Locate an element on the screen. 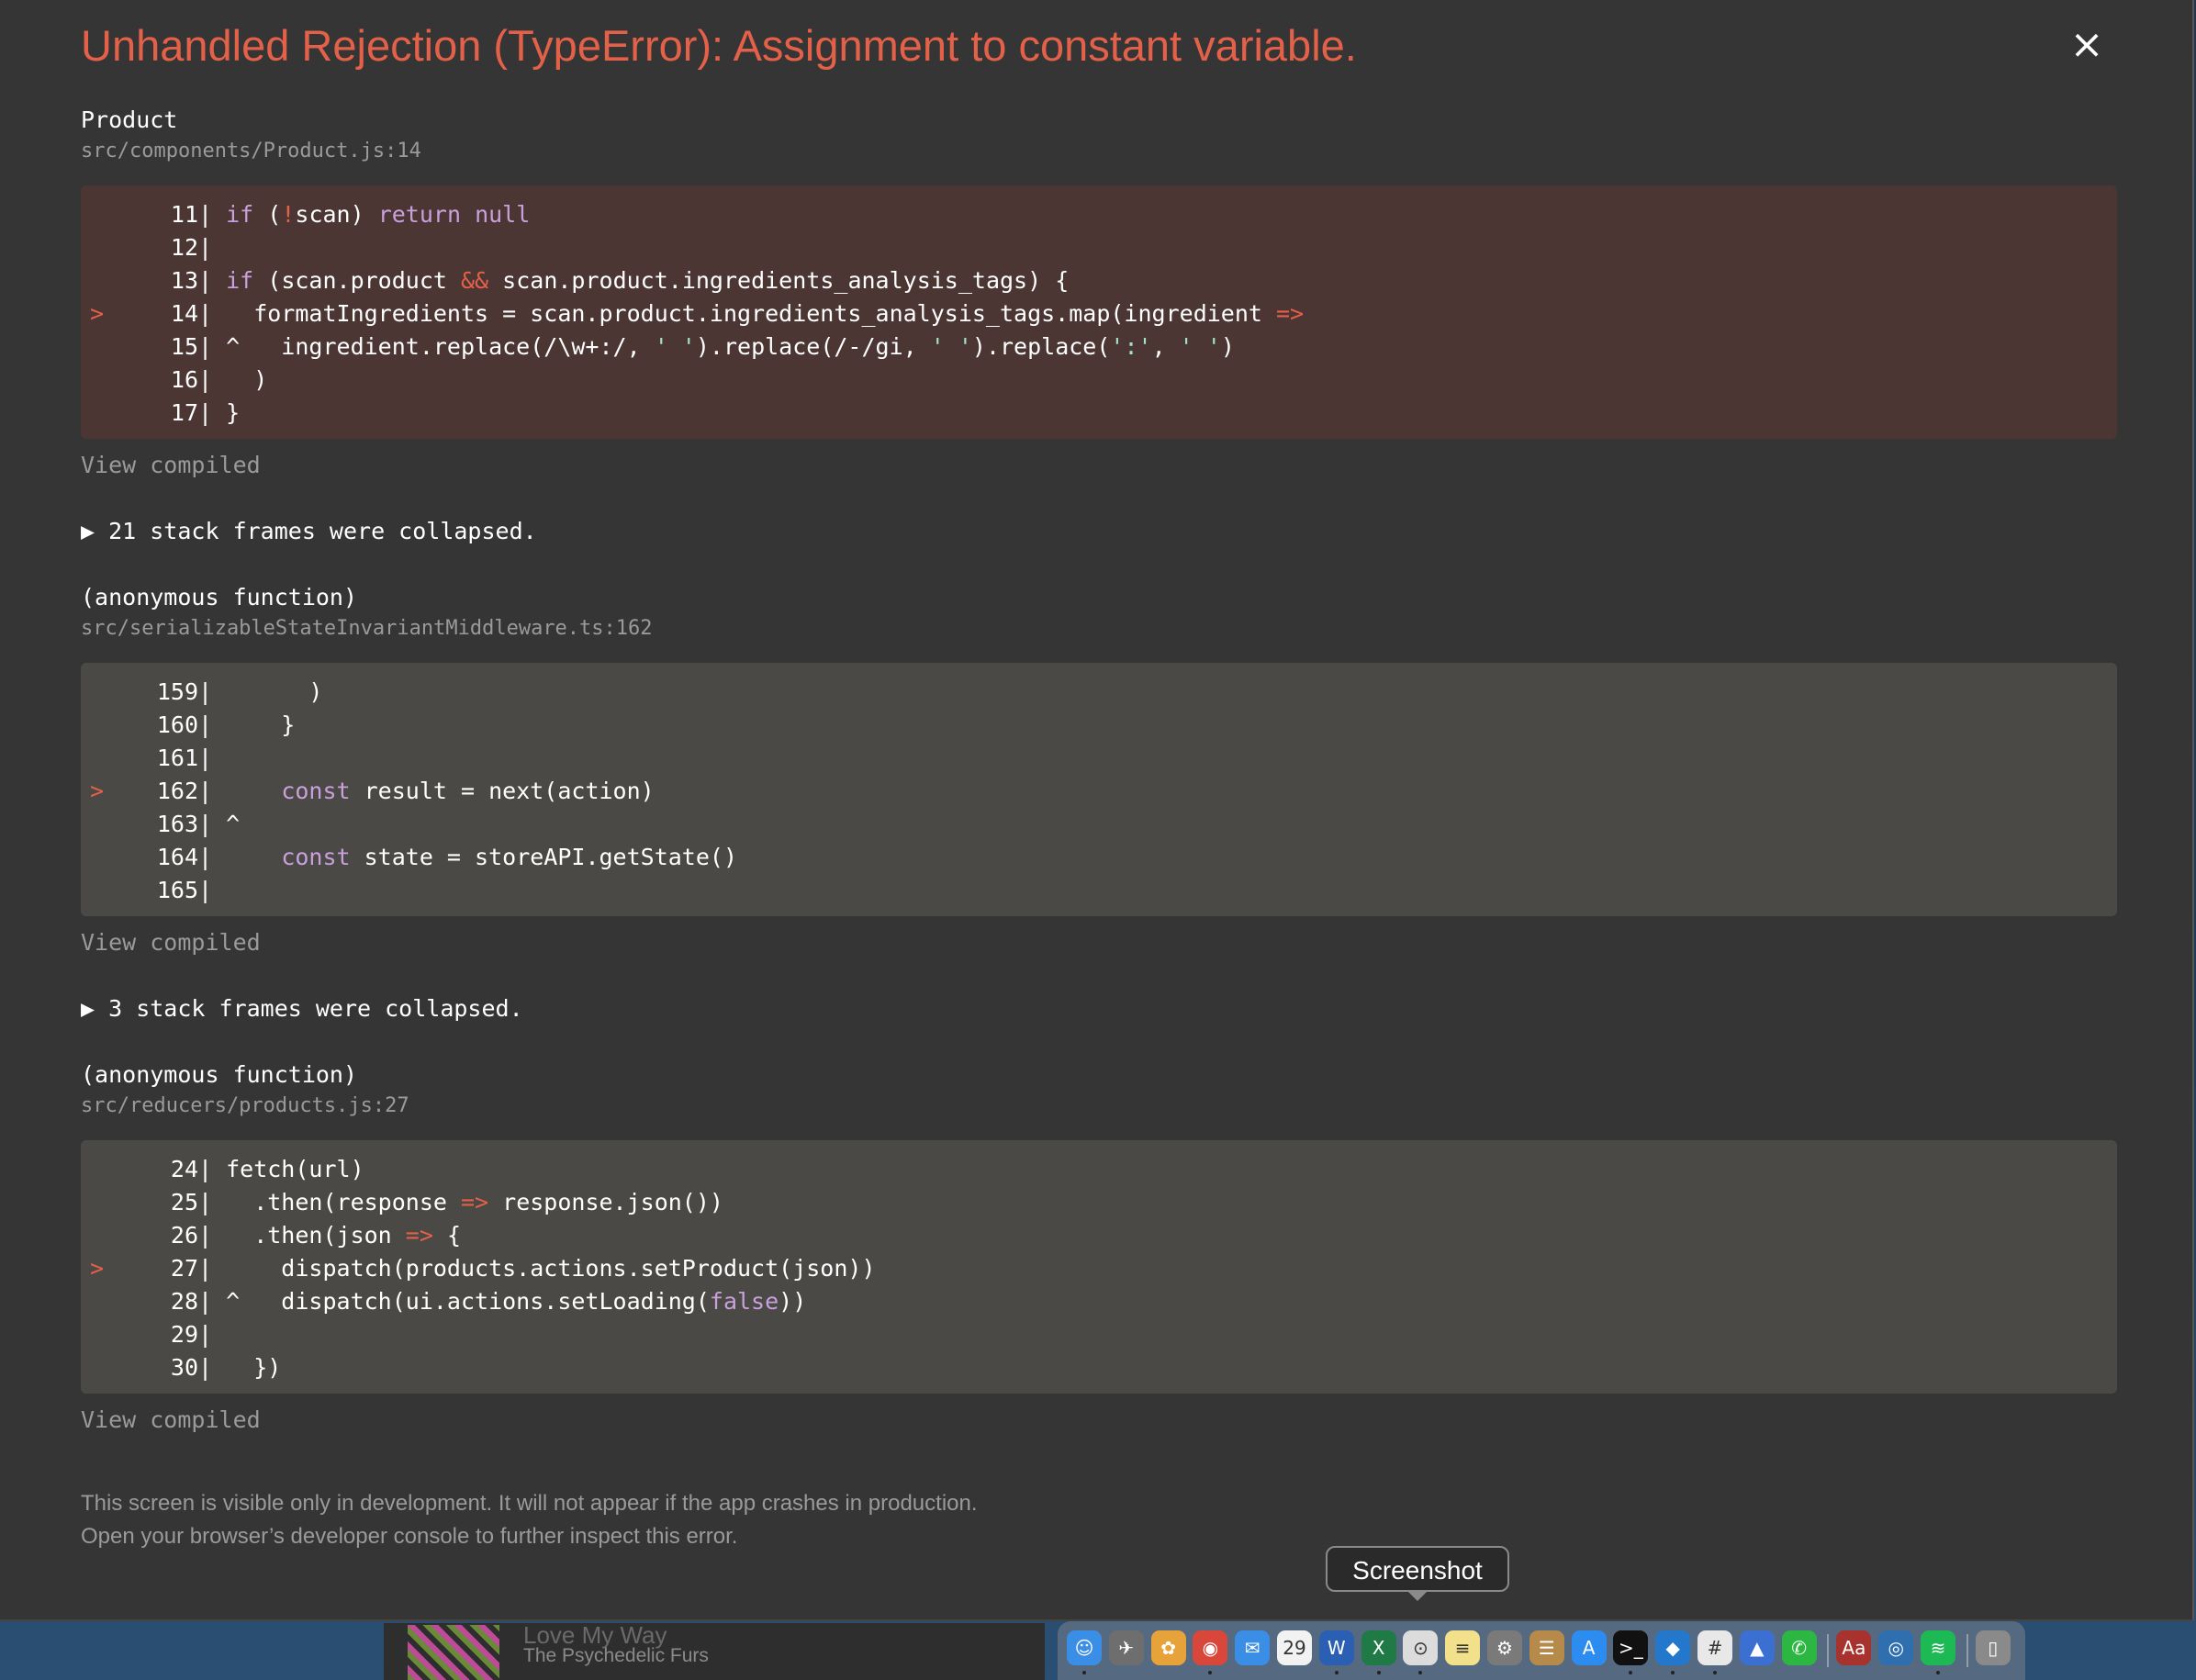  dock: ☺ ✈ ✿ ◉ ✉ 29 W X ⊙ ≡ ⚙ ☰ A >_ ◆ # ▲ ✆ Aa ◎ ≋ ▯ is located at coordinates (1542, 1650).